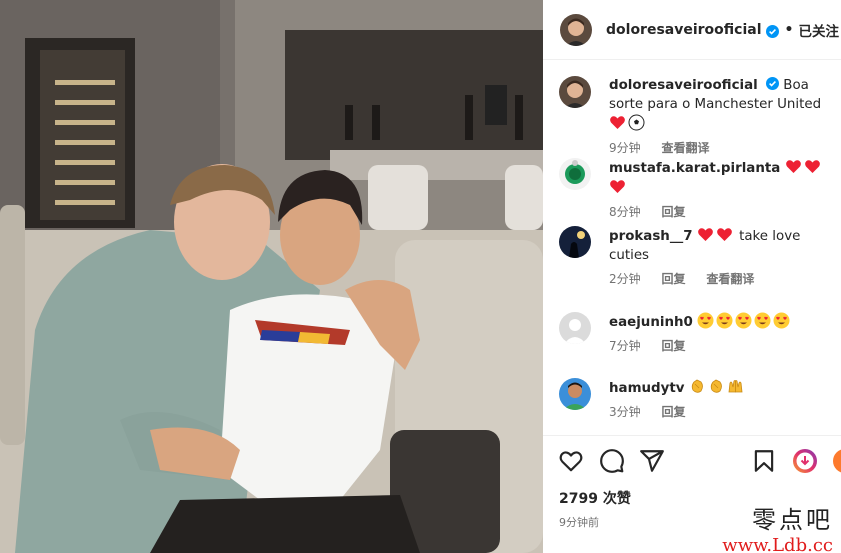  What do you see at coordinates (694, 168) in the screenshot?
I see `commenter-username: mustafa.karat.pirlanta` at bounding box center [694, 168].